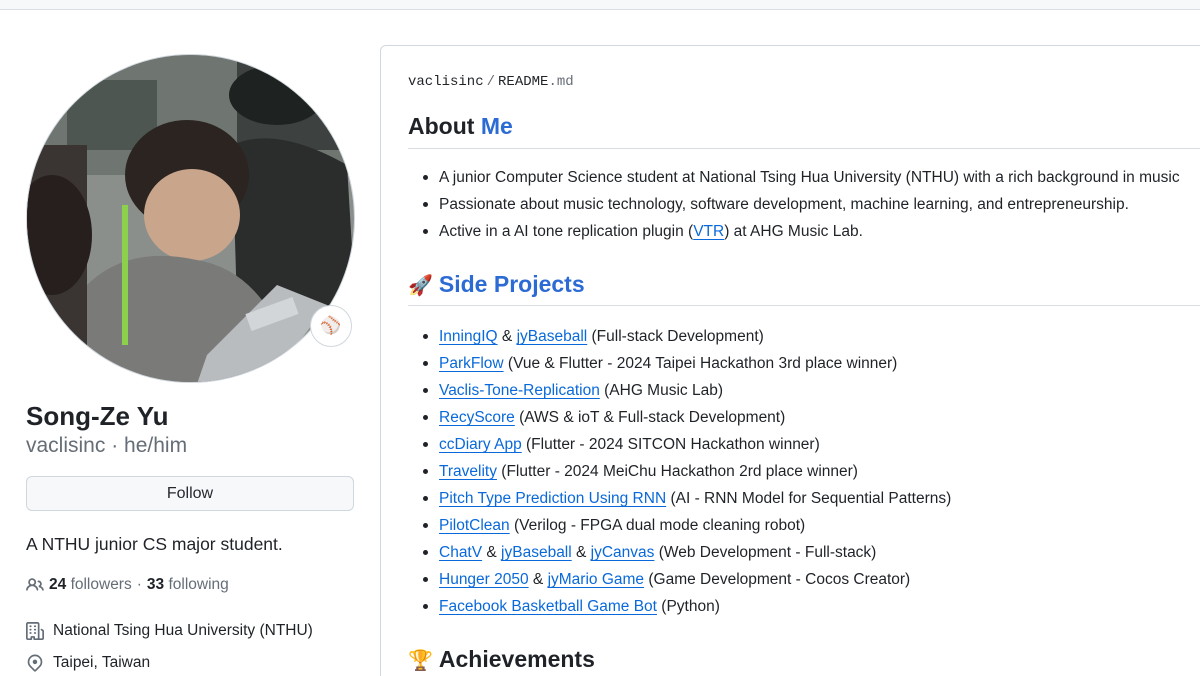 The height and width of the screenshot is (676, 1200). What do you see at coordinates (650, 417) in the screenshot?
I see `project-description: (AWS & ioT & Full-stack Development)` at bounding box center [650, 417].